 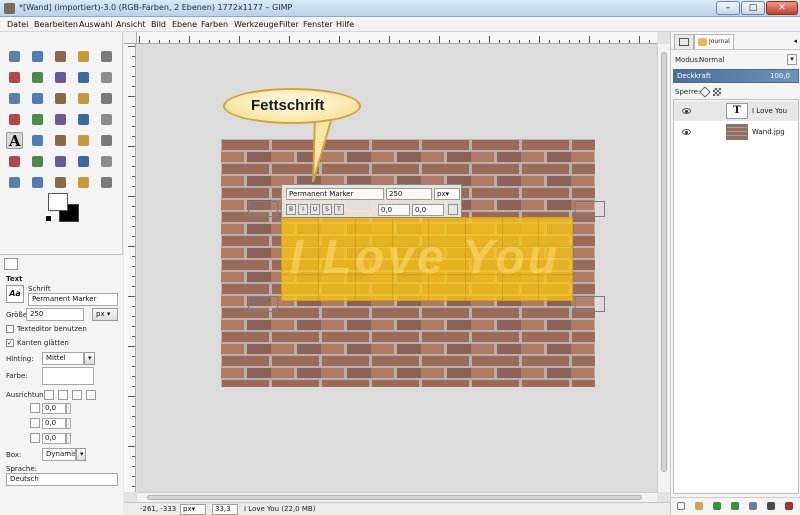 I want to click on dodge-burn-tool-icon, so click(x=37, y=182).